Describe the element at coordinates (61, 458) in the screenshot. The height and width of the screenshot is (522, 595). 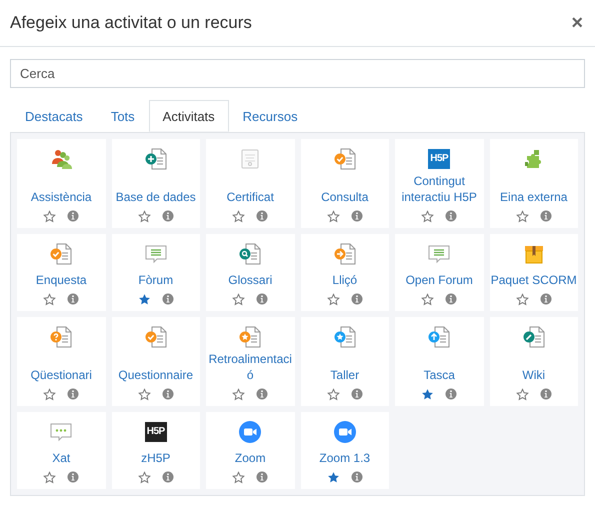
I see `activity-name: Xat` at that location.